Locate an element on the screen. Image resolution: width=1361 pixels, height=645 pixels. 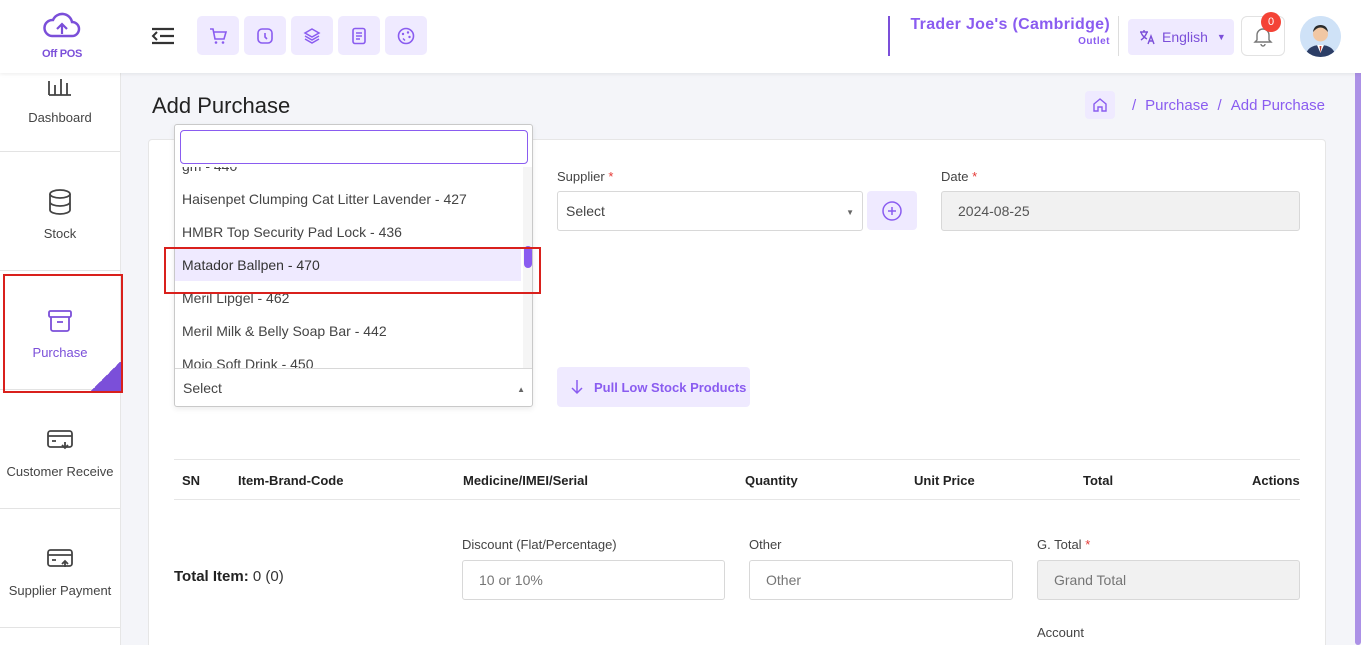
total-item-label: Total Item: is located at coordinates (211, 576).